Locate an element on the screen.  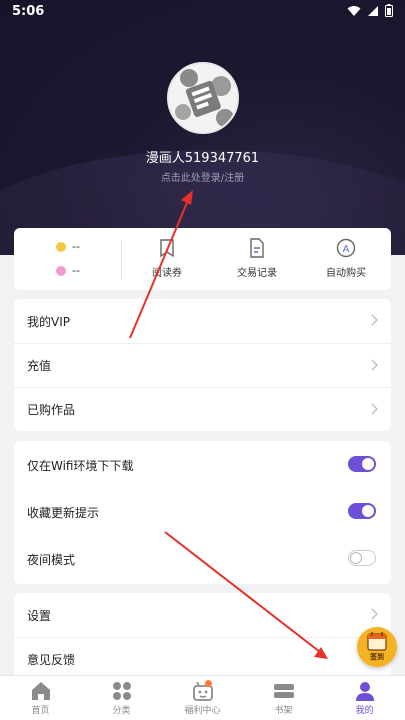
calendar-icon is located at coordinates (377, 641).